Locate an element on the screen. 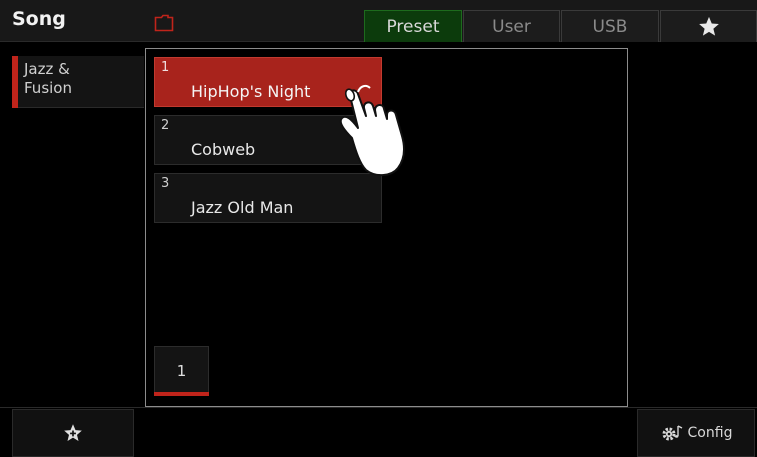  tap-hand-icon is located at coordinates (372, 130).